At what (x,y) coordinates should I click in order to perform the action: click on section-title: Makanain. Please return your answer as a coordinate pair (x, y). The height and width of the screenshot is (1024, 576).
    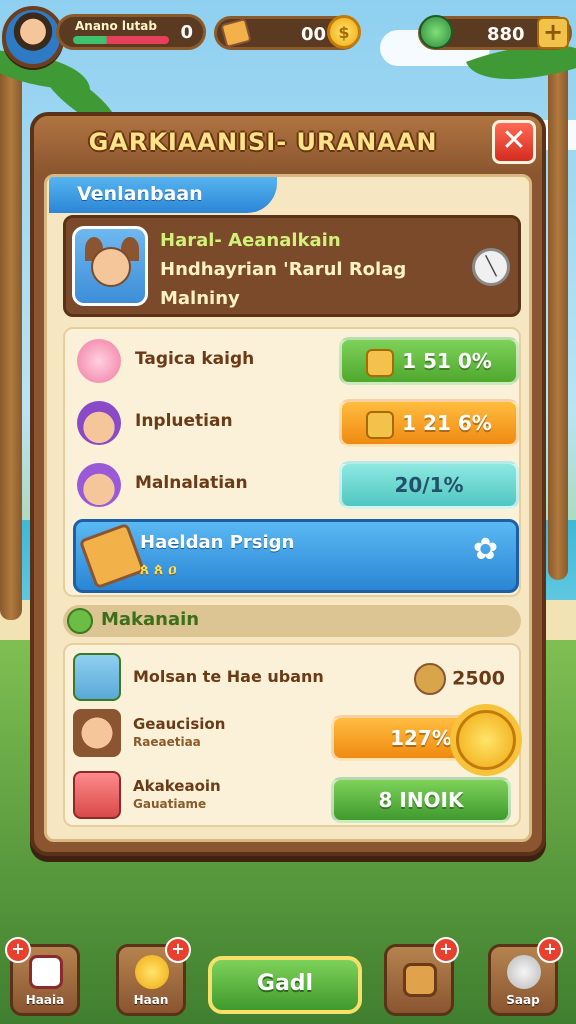
    Looking at the image, I should click on (150, 619).